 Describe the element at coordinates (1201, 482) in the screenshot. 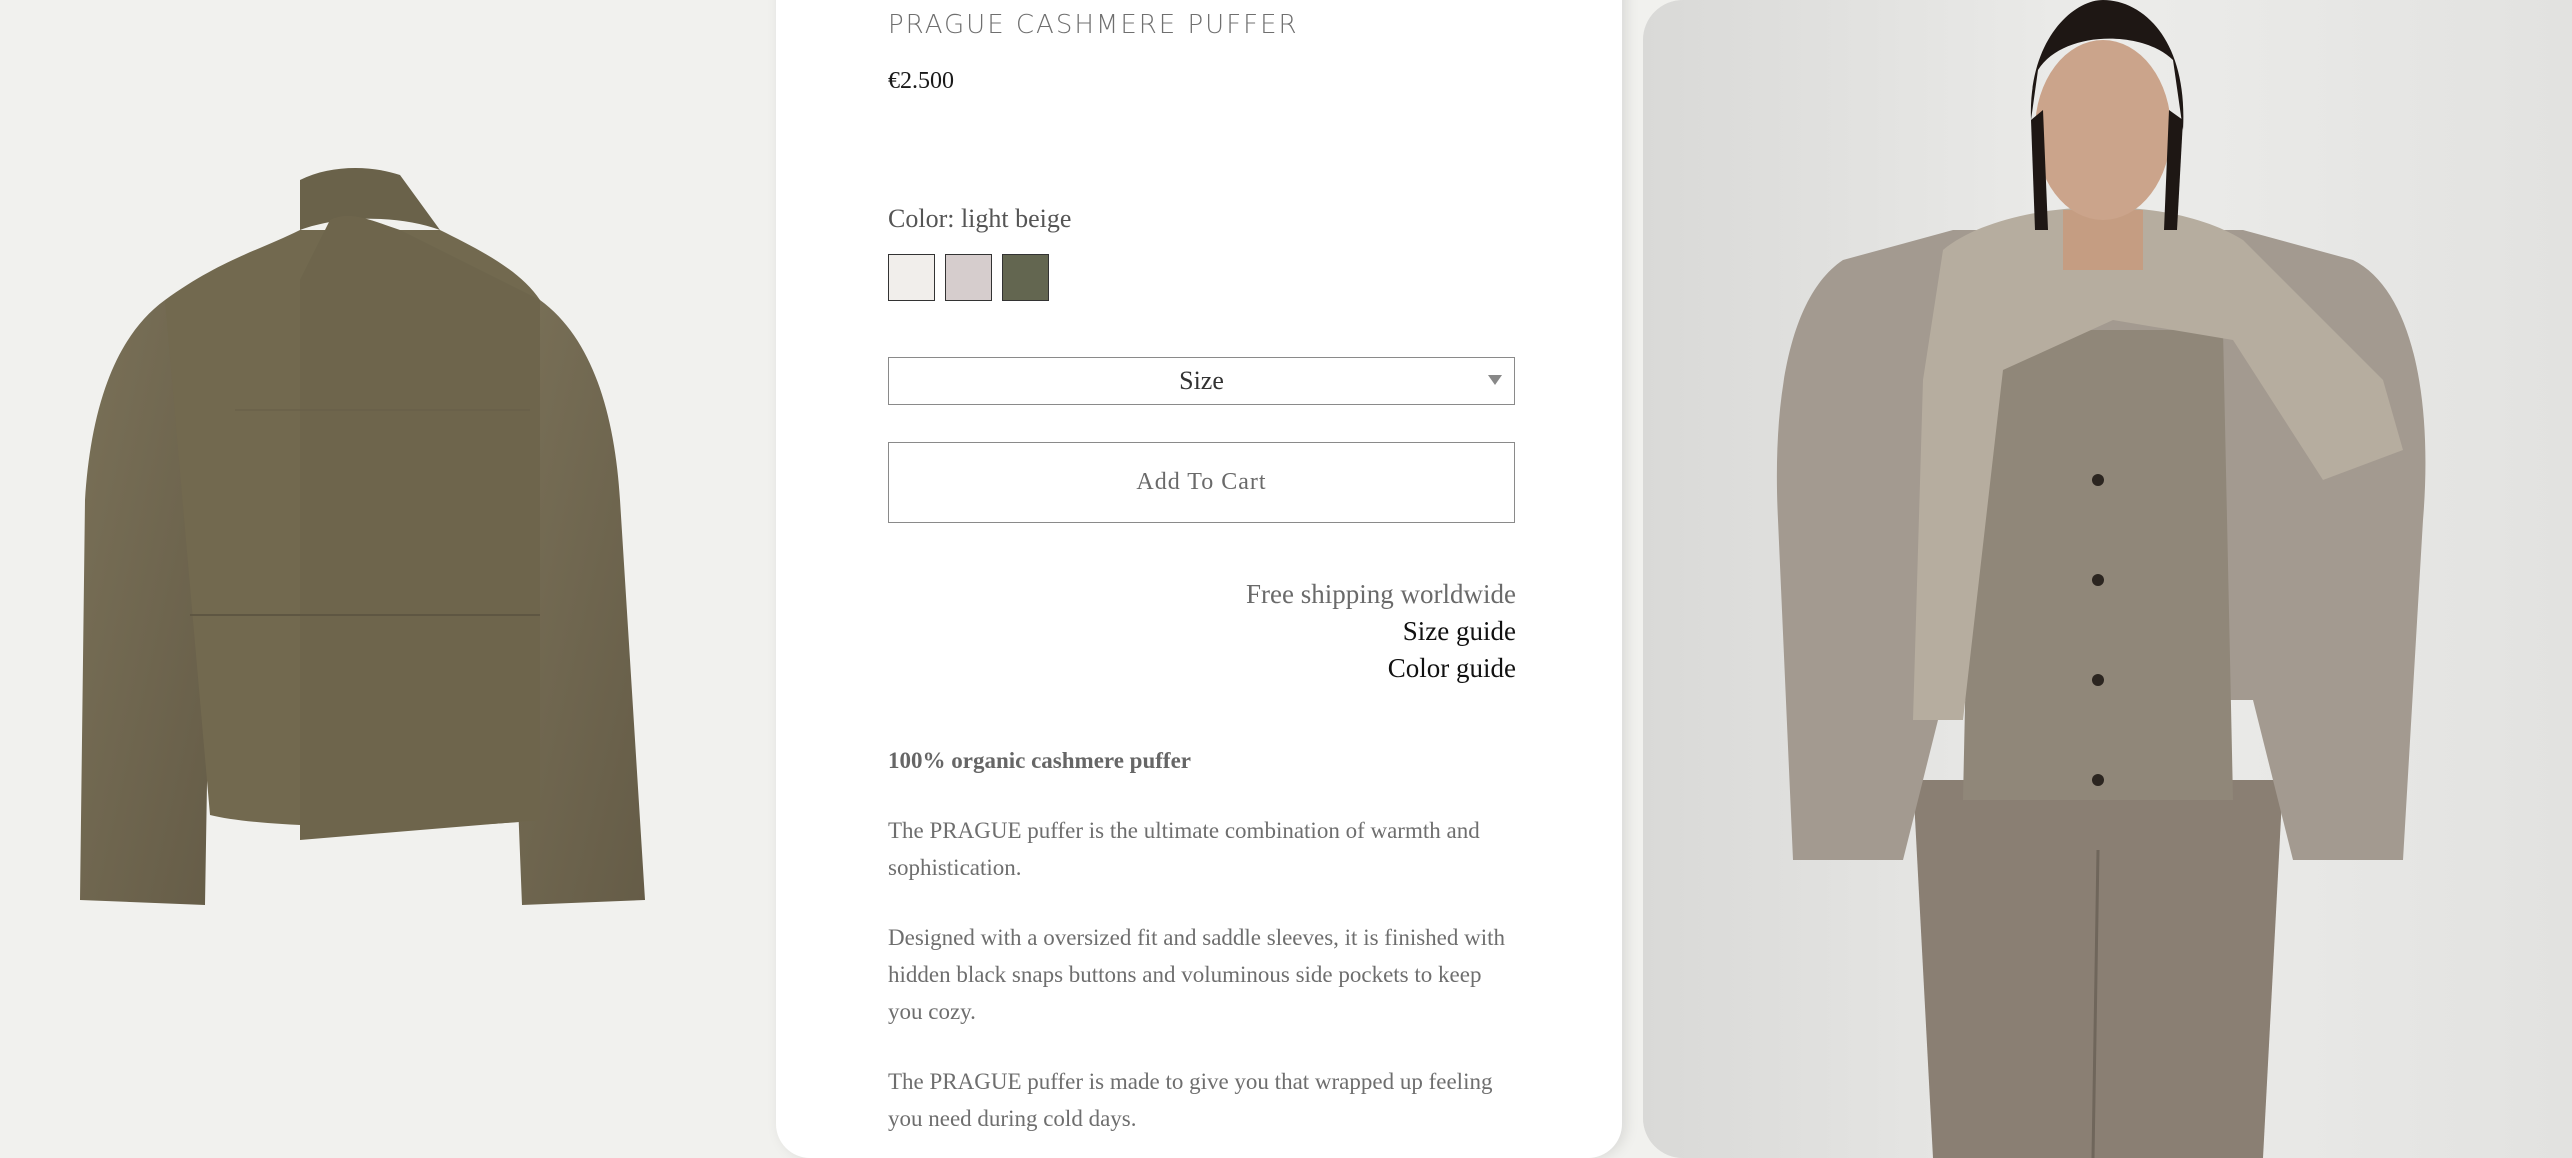

I see `add-to-cart-button: Add To Cart` at that location.